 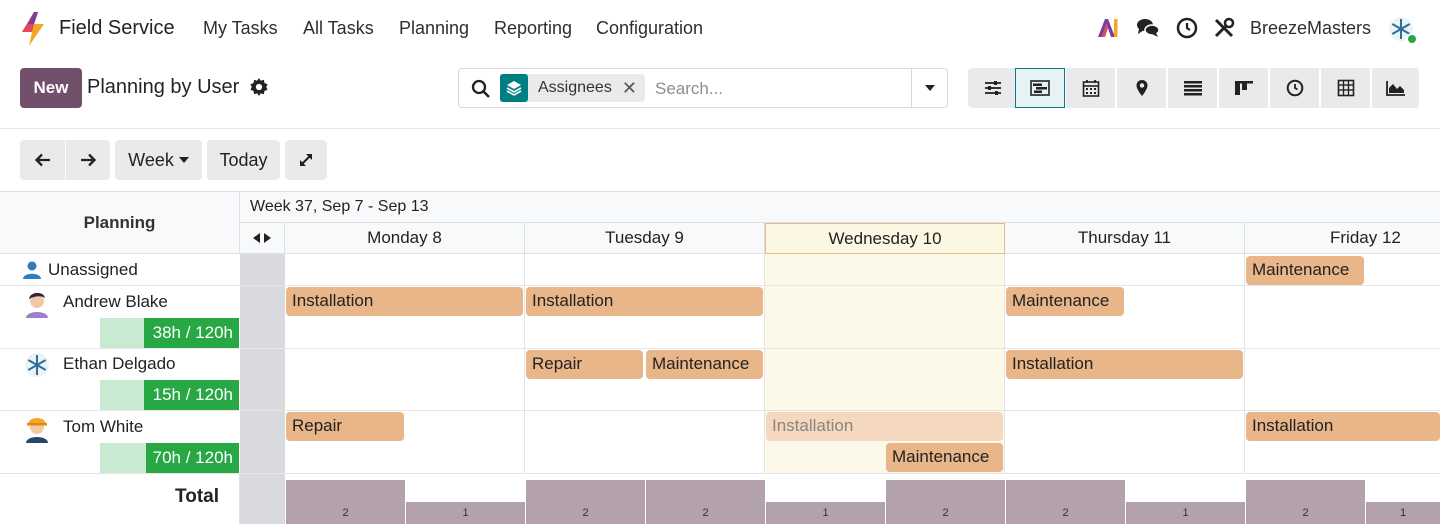 I want to click on expand-icon, so click(x=306, y=160).